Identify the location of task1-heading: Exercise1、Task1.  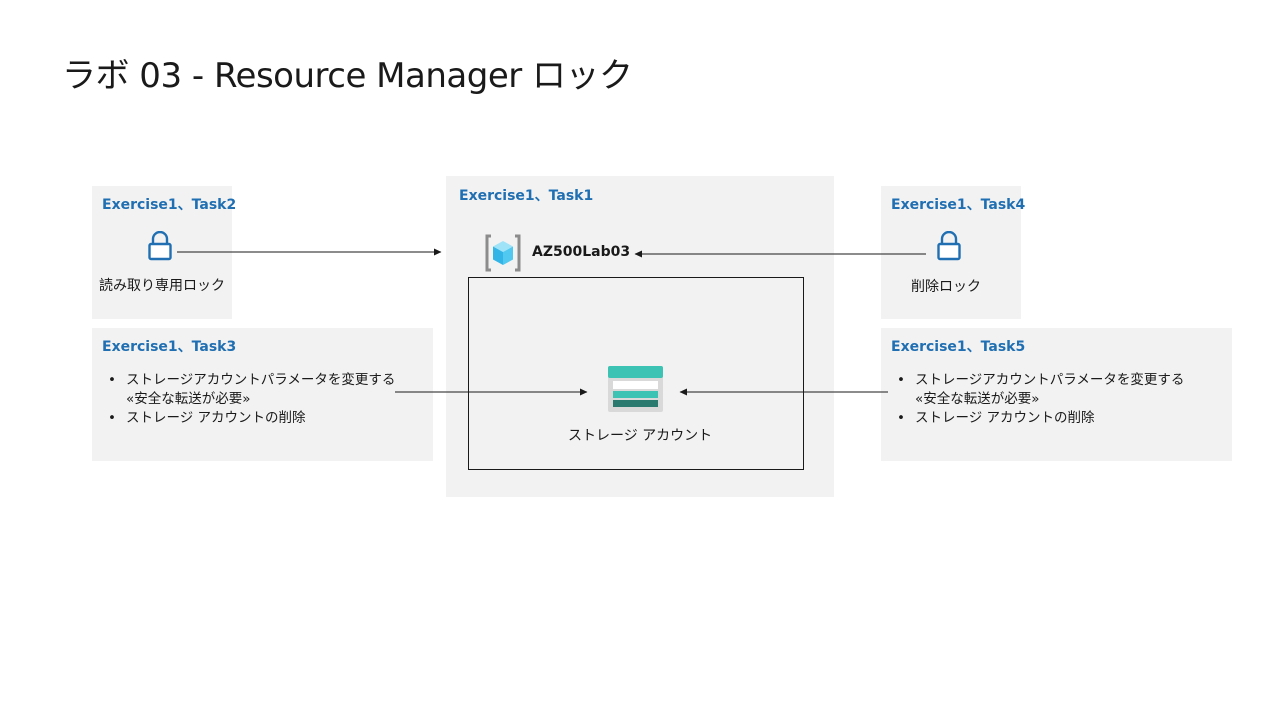
(526, 196).